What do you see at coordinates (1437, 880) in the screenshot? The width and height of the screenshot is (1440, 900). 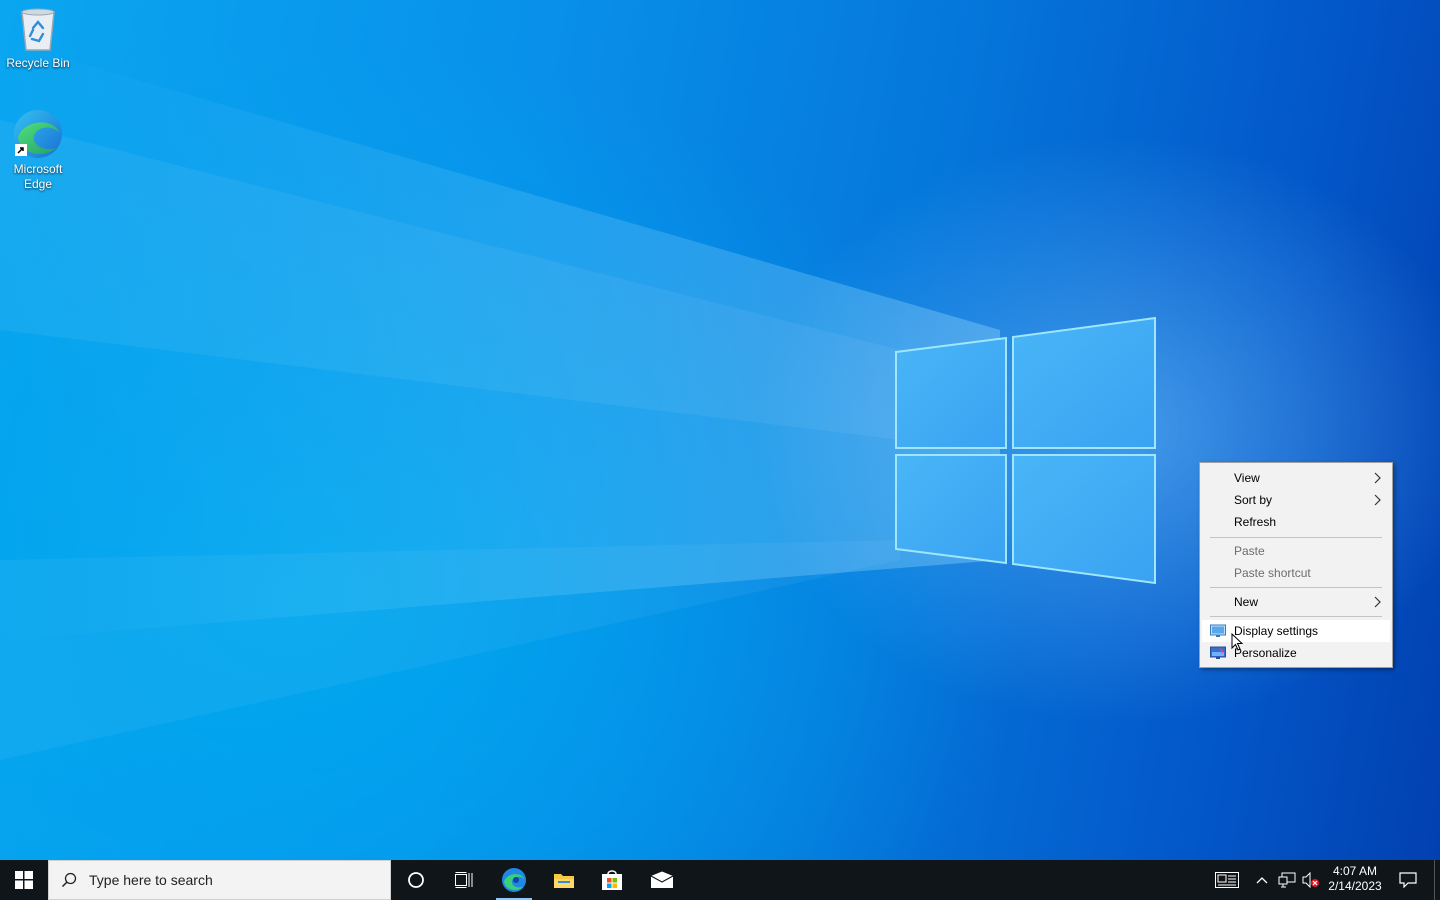 I see `show-desktop-button` at bounding box center [1437, 880].